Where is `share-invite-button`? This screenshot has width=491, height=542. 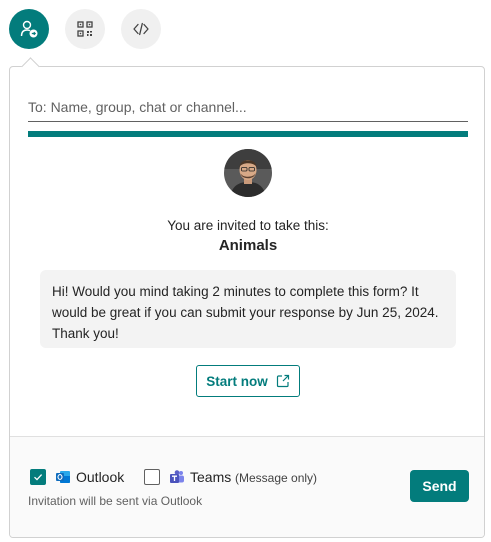
share-invite-button is located at coordinates (29, 29).